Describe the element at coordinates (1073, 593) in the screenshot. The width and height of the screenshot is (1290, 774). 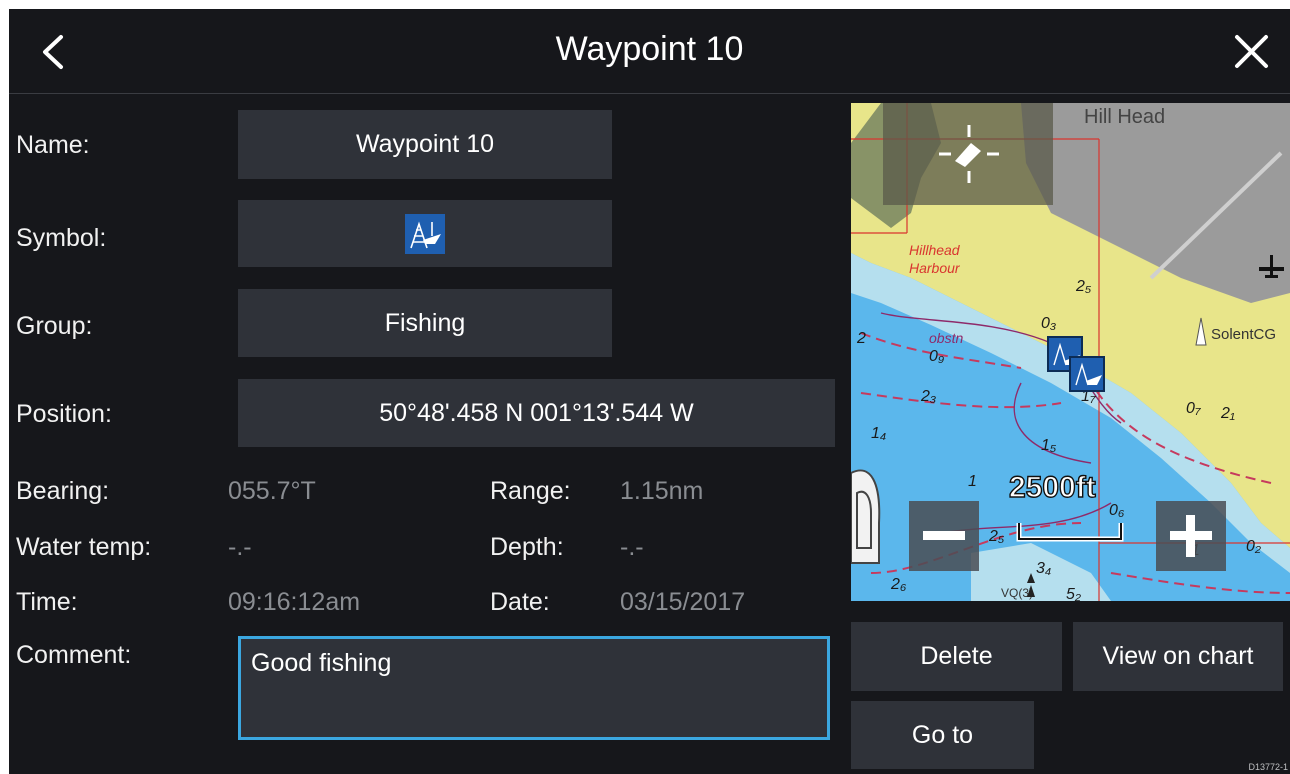
I see `depth-sounding: 5₂` at that location.